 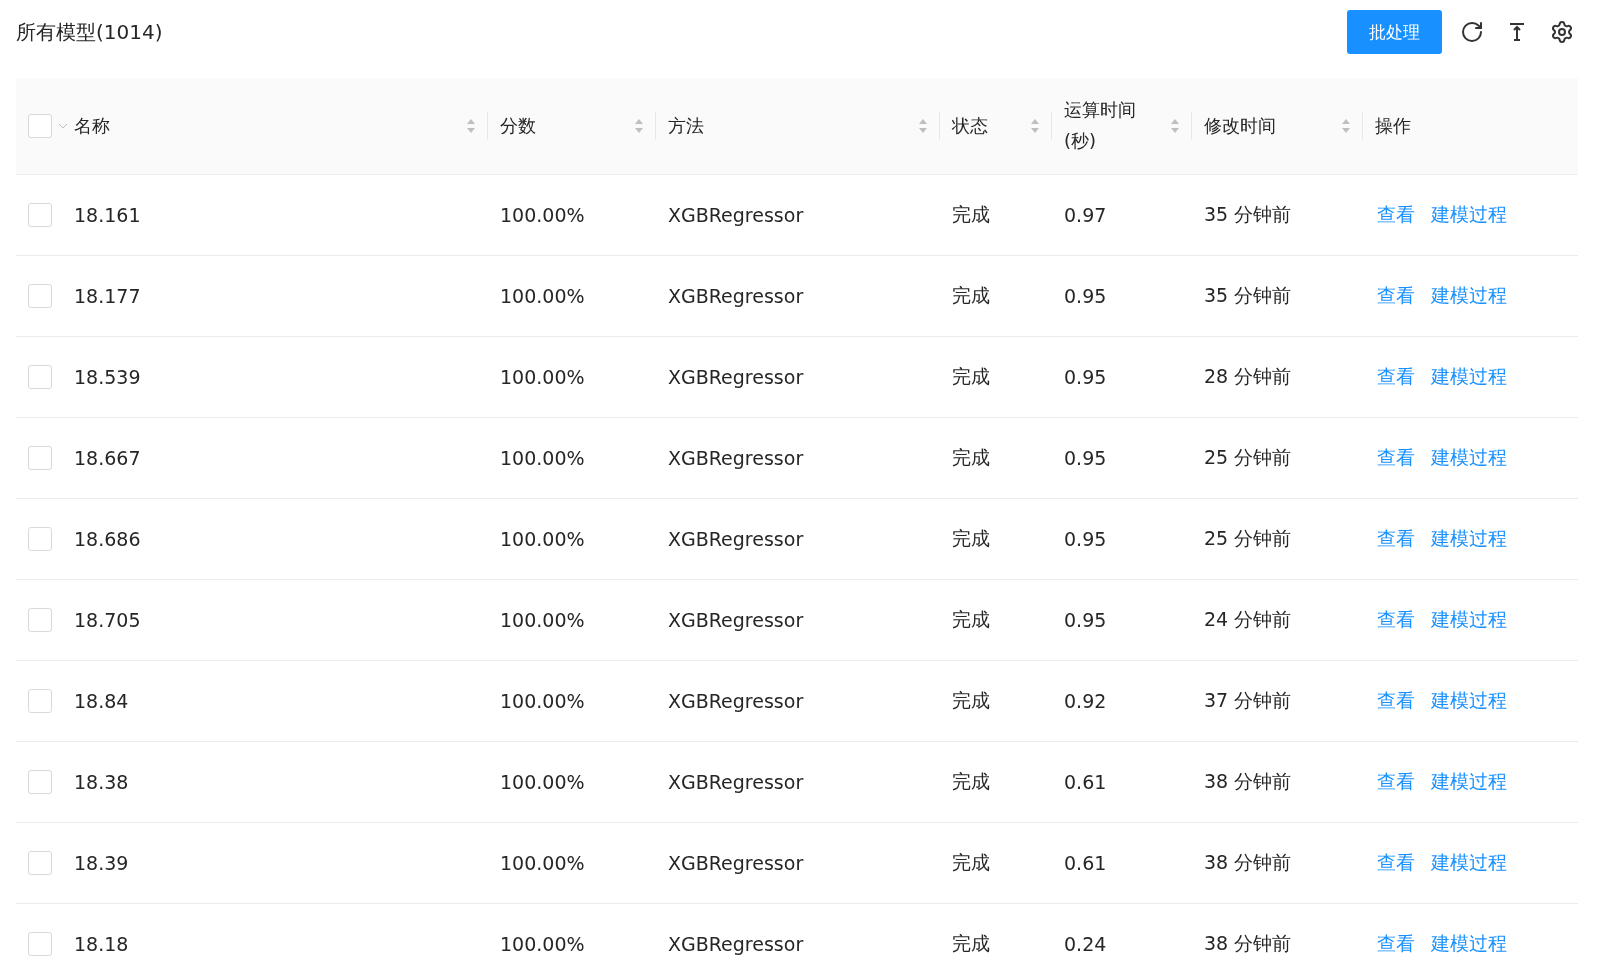 What do you see at coordinates (101, 863) in the screenshot?
I see `table-cell: 18.39` at bounding box center [101, 863].